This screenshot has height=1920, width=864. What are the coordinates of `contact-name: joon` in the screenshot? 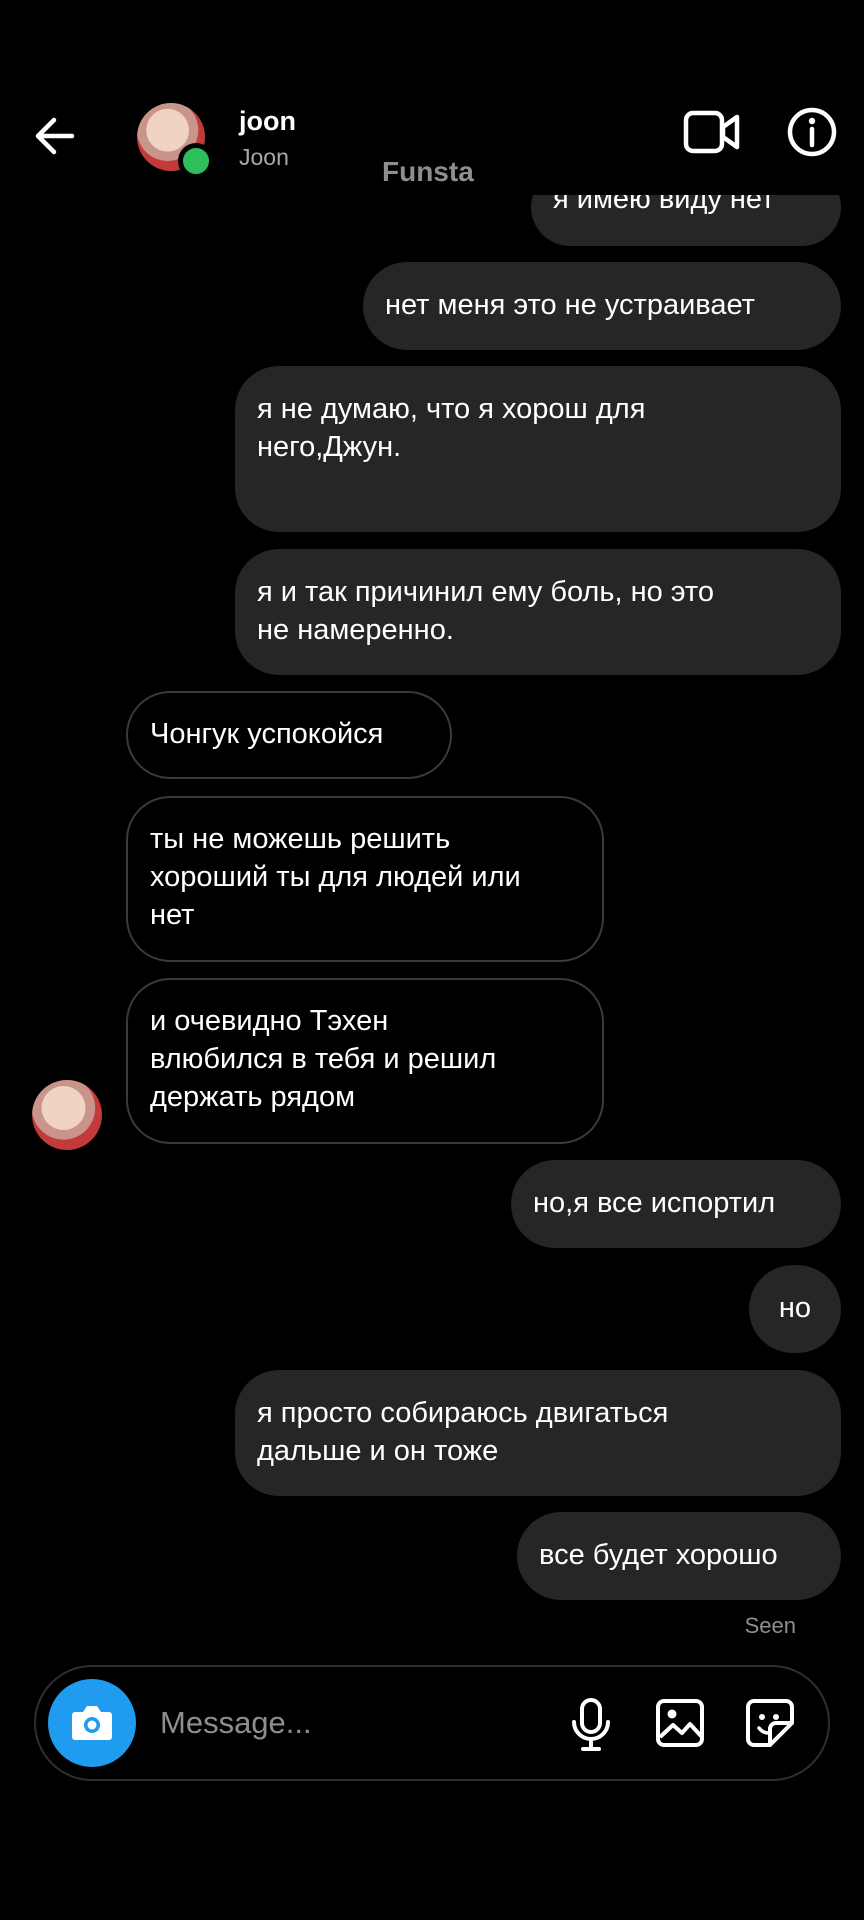 It's located at (267, 121).